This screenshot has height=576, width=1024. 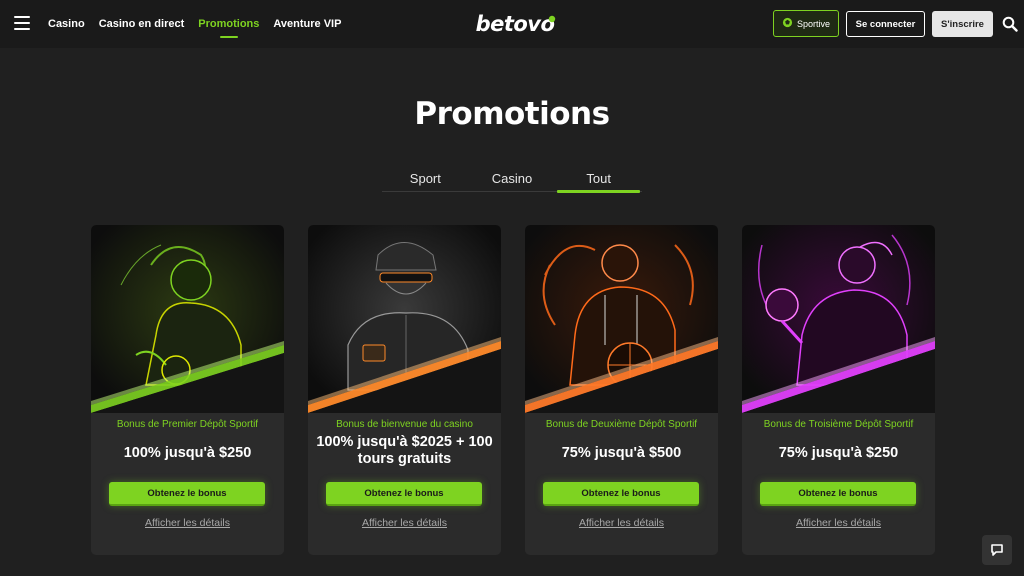 I want to click on betovo-logo: betovo, so click(x=515, y=24).